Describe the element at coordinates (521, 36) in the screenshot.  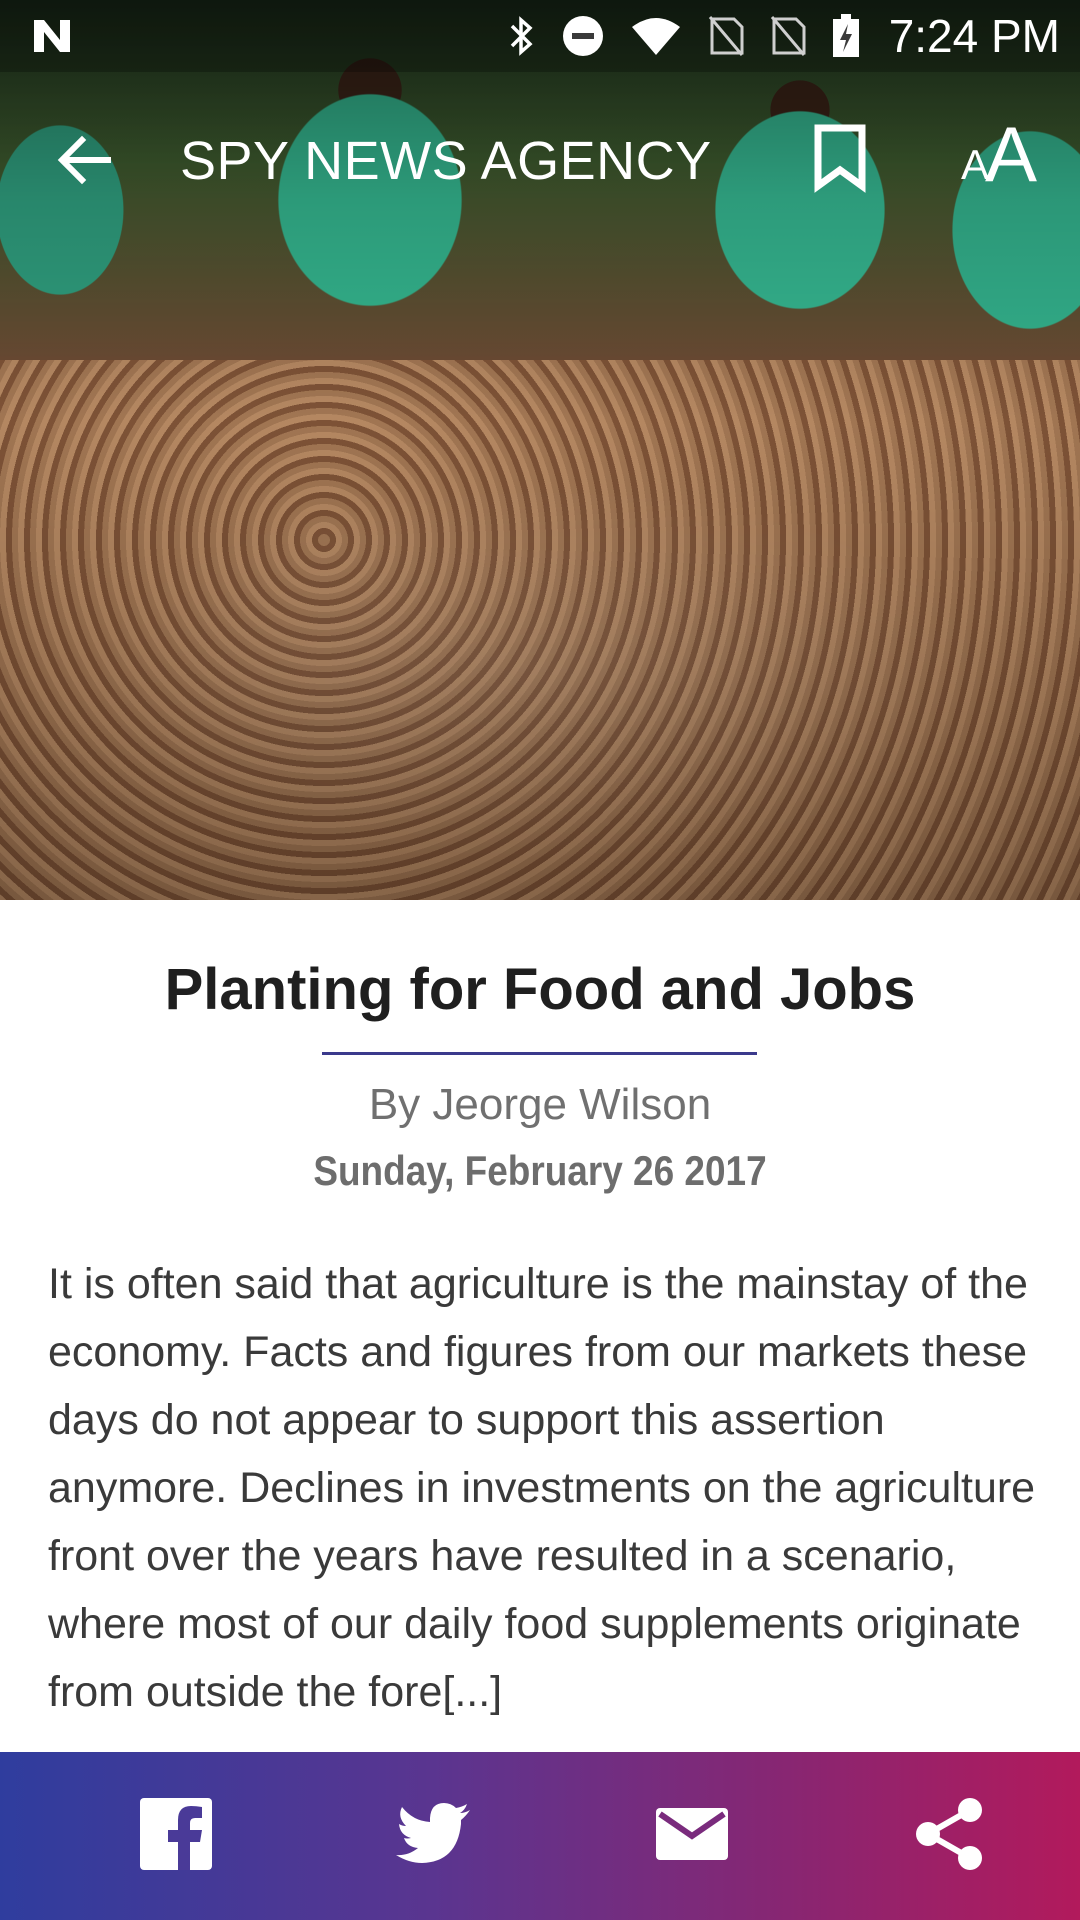
I see `bluetooth-icon` at that location.